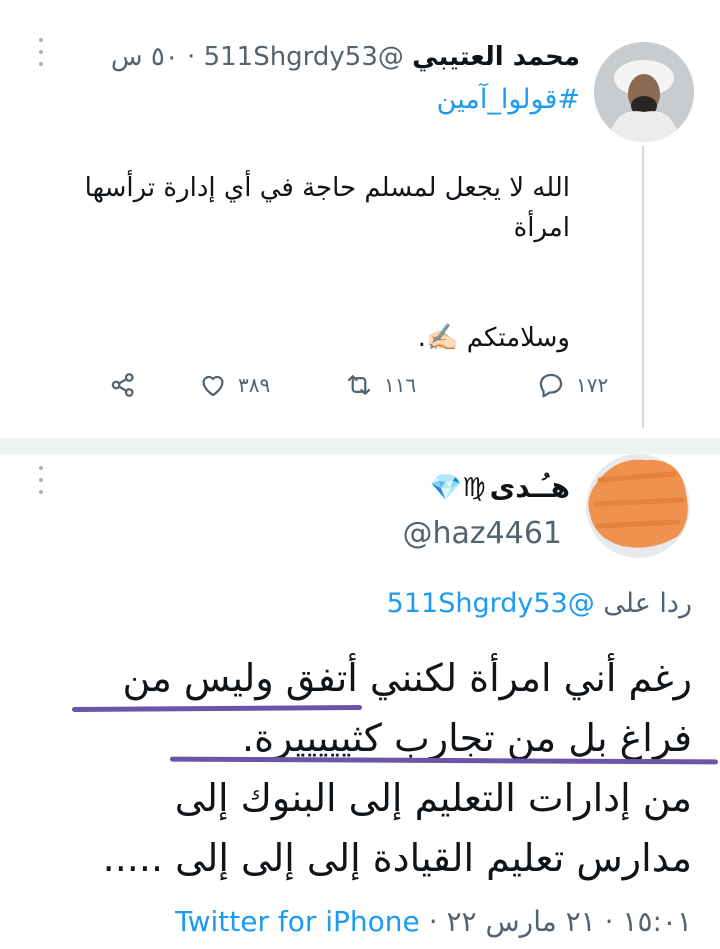 Image resolution: width=720 pixels, height=949 pixels. Describe the element at coordinates (496, 57) in the screenshot. I see `display-name: محمد العتيبي` at that location.